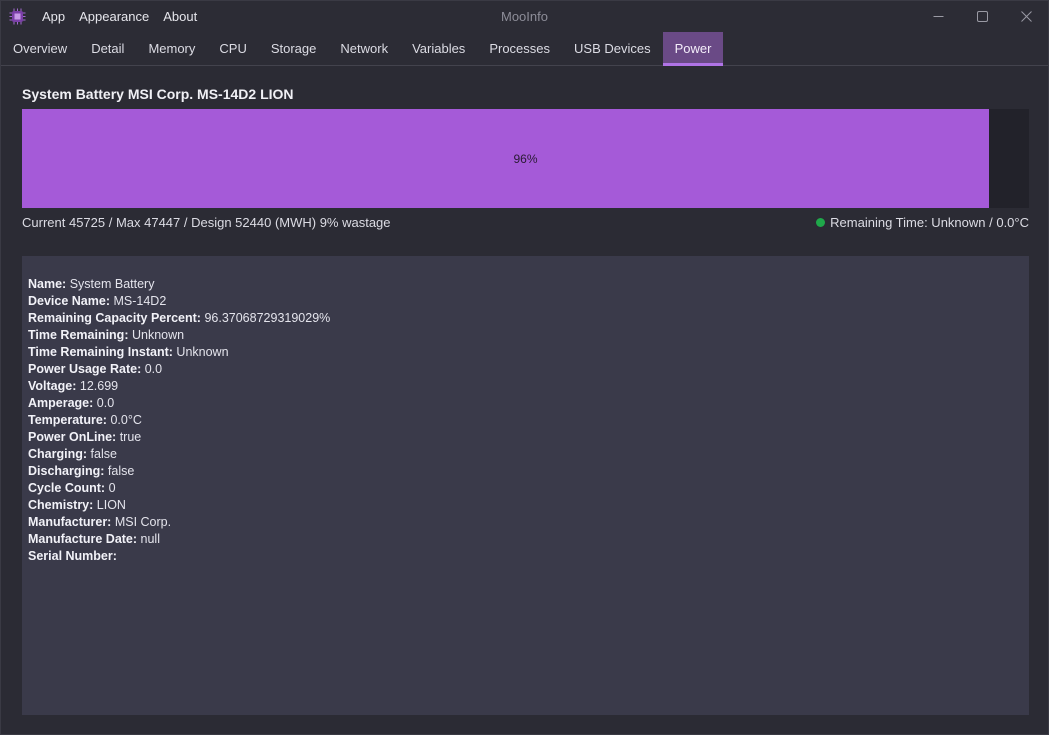 This screenshot has height=735, width=1049. What do you see at coordinates (111, 505) in the screenshot?
I see `detail-value: LION` at bounding box center [111, 505].